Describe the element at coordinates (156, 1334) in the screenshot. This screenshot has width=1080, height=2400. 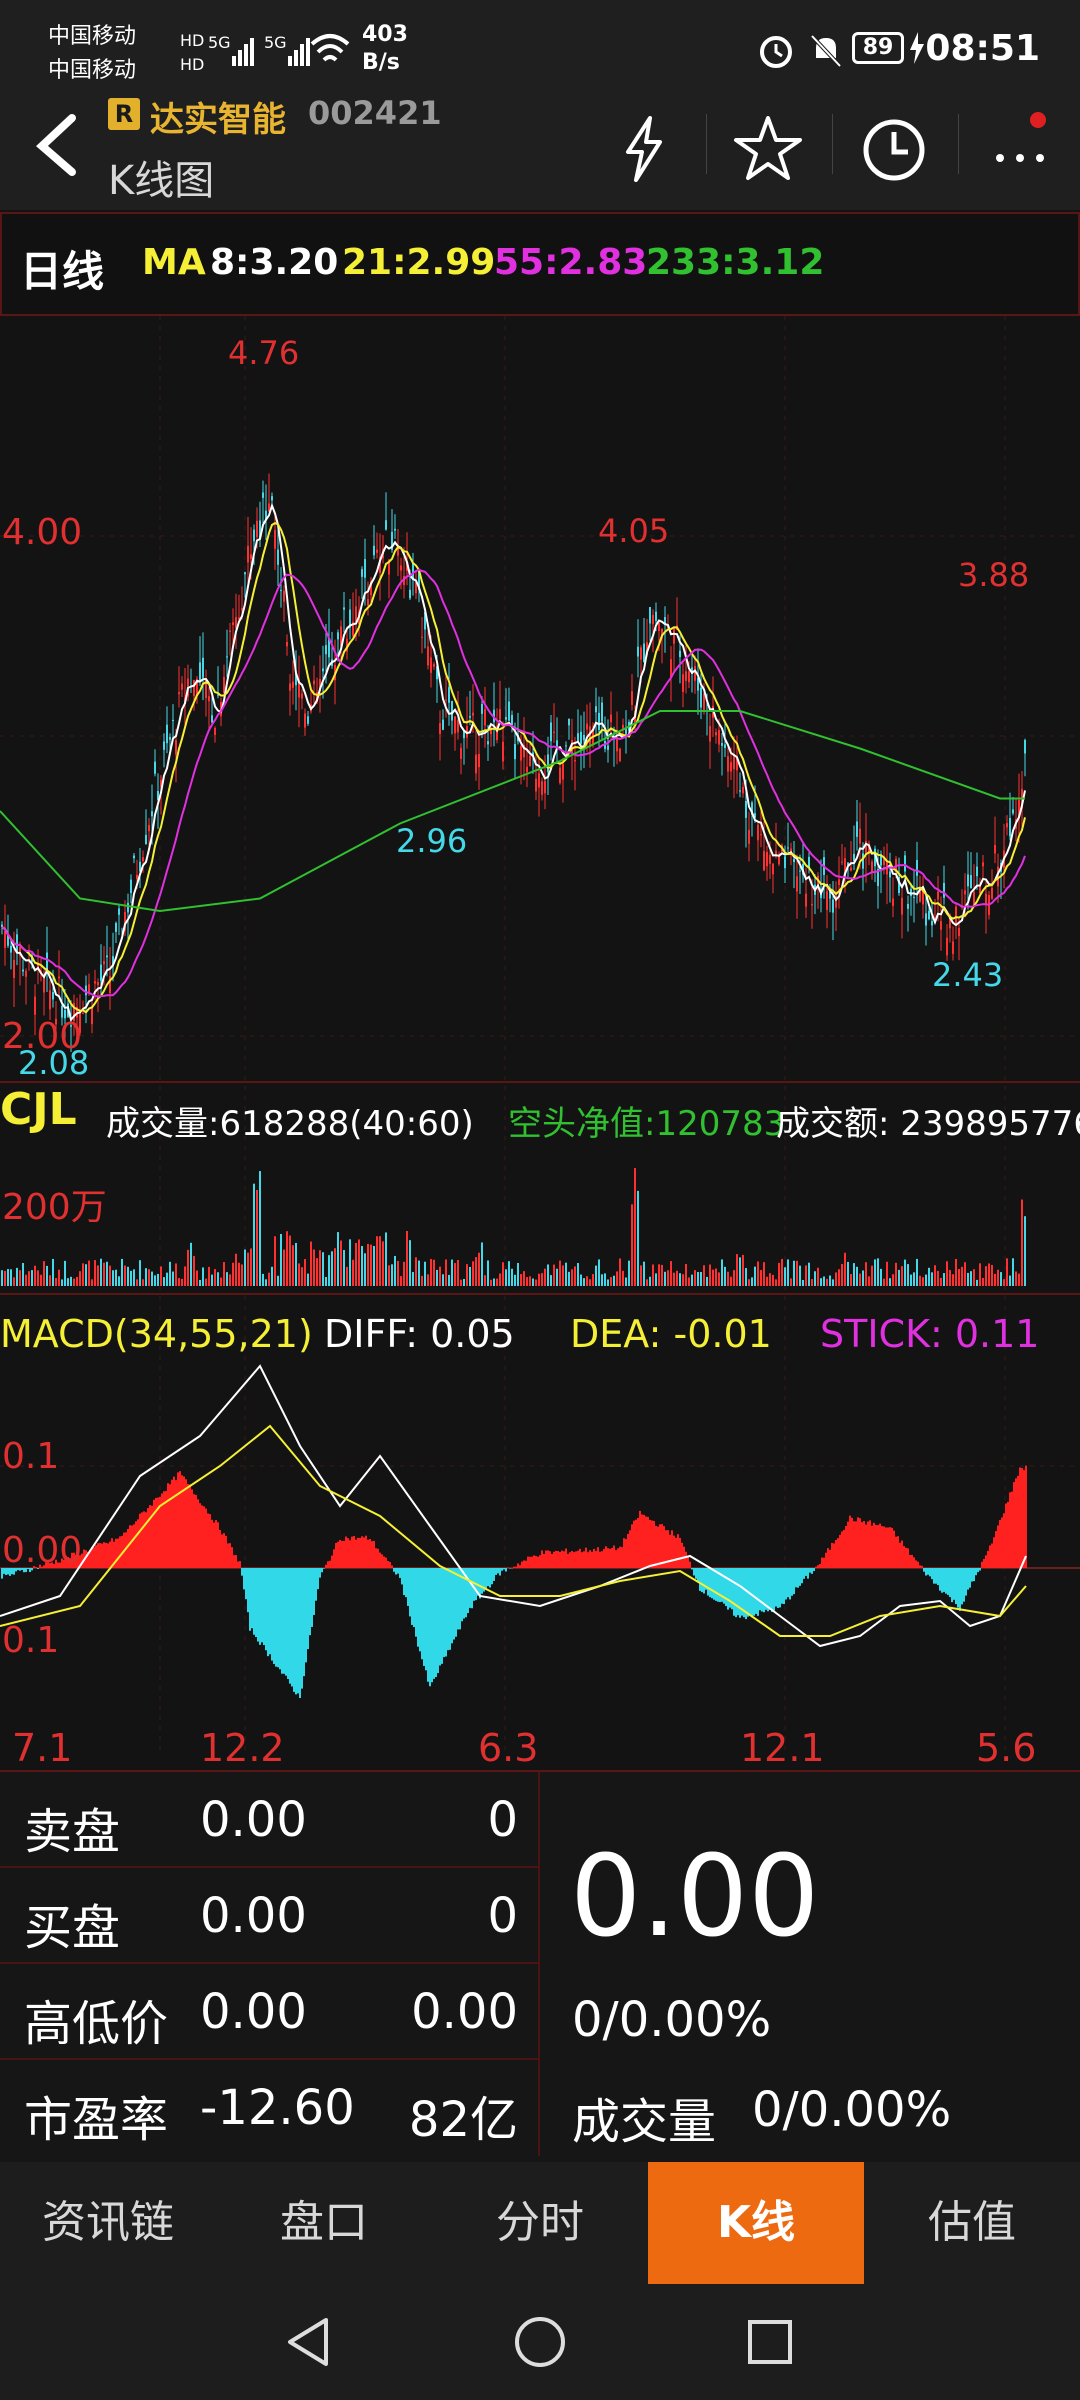
I see `macd-name: MACD(34,55,21)` at that location.